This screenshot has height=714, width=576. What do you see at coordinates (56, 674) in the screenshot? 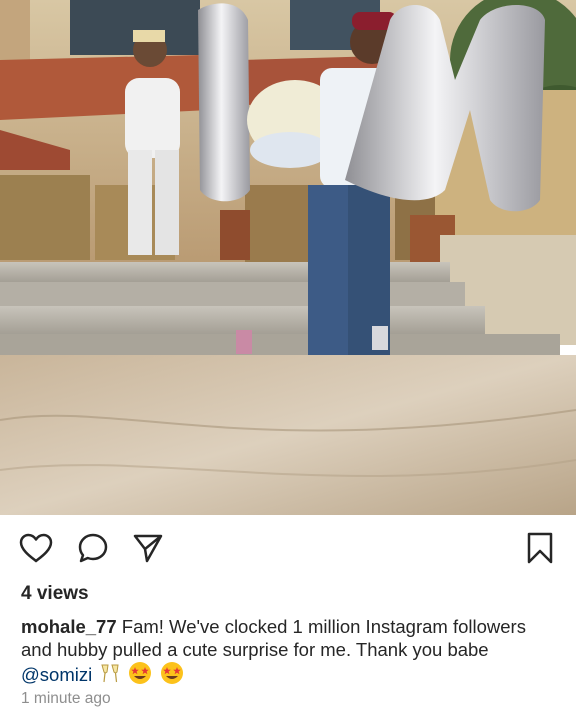
I see `mention-link: @somizi` at bounding box center [56, 674].